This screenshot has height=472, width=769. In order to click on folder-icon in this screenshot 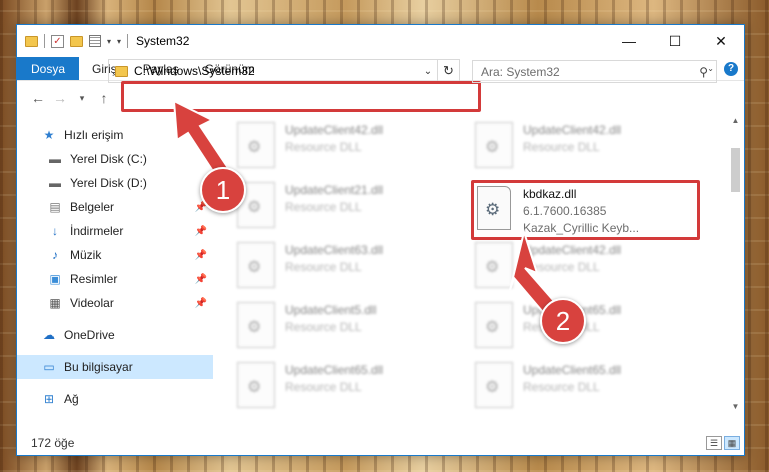, I will do `click(121, 71)`.